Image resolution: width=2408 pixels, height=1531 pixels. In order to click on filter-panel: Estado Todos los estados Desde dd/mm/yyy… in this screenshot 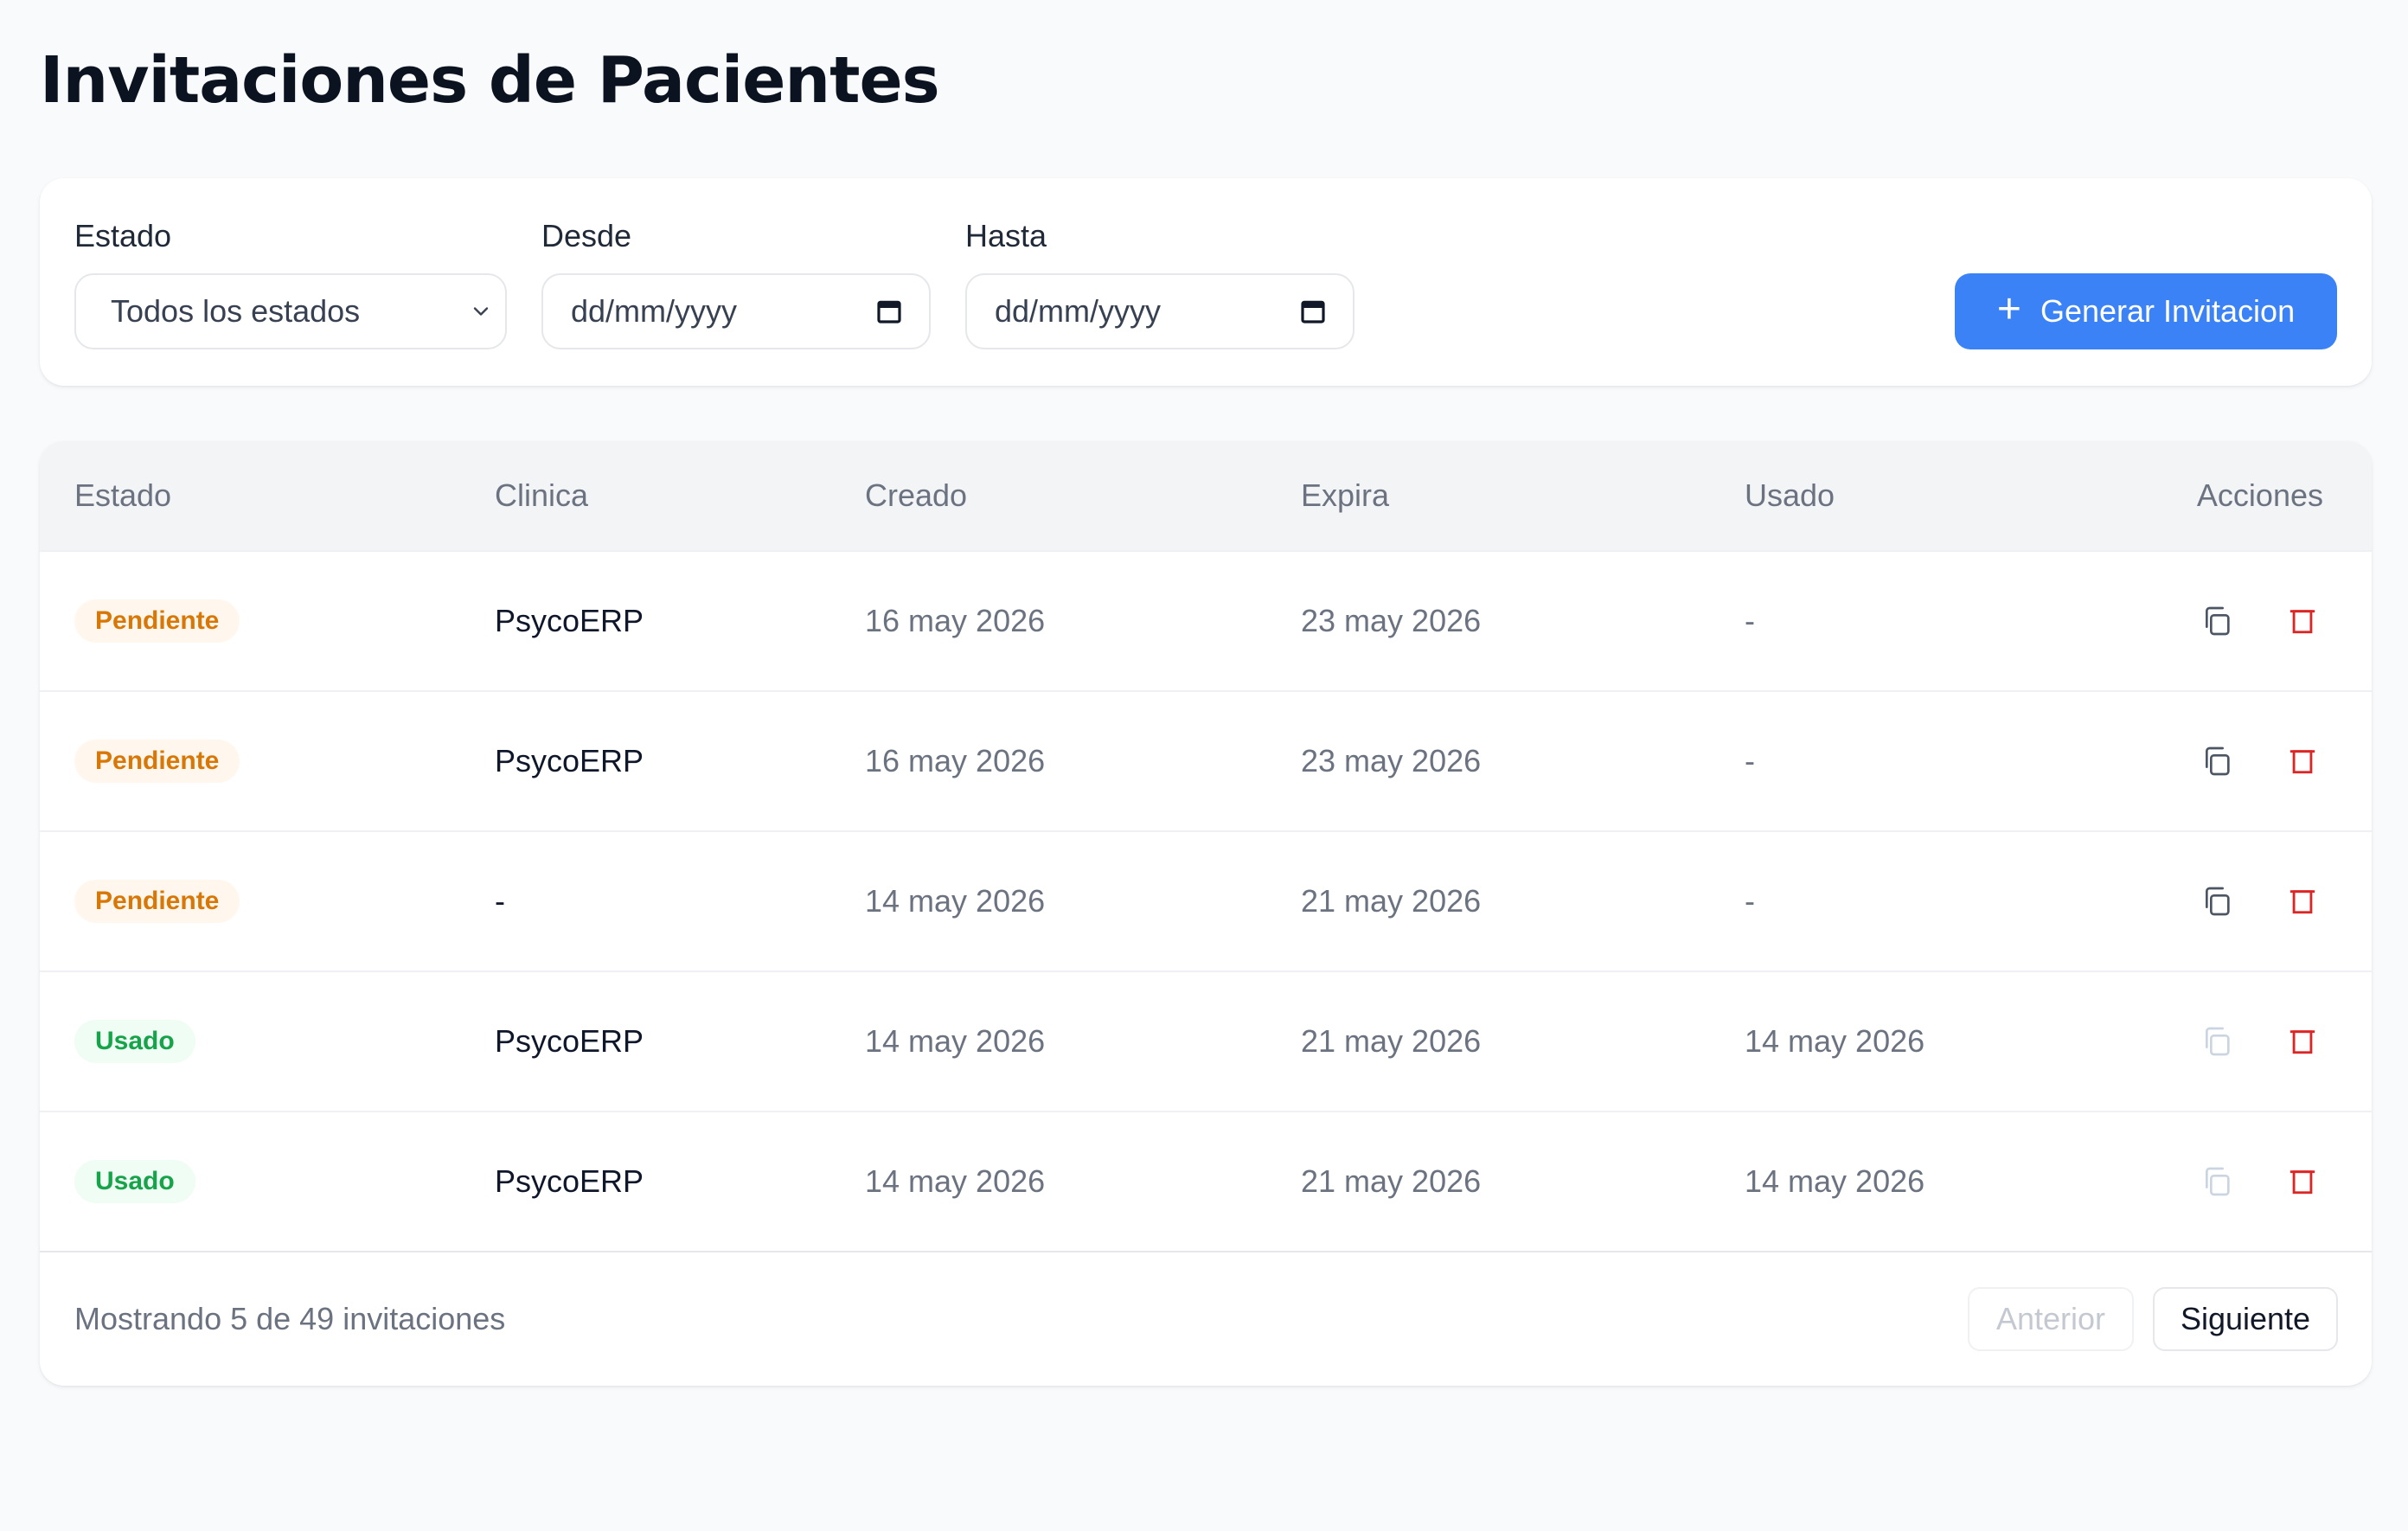, I will do `click(1206, 282)`.